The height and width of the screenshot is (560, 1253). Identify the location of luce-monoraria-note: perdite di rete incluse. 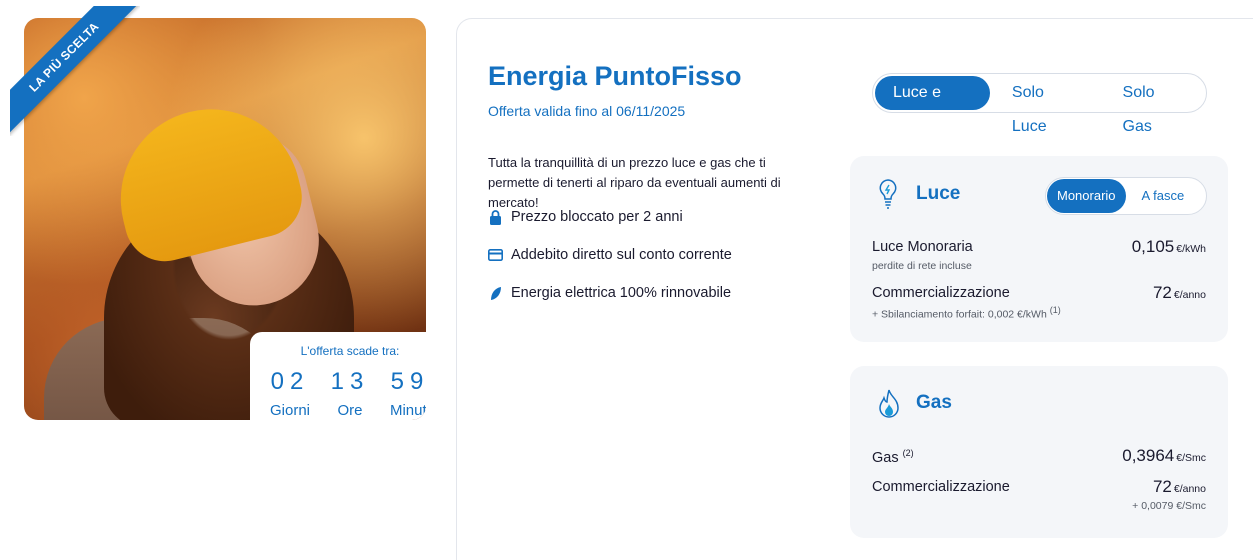
(922, 266).